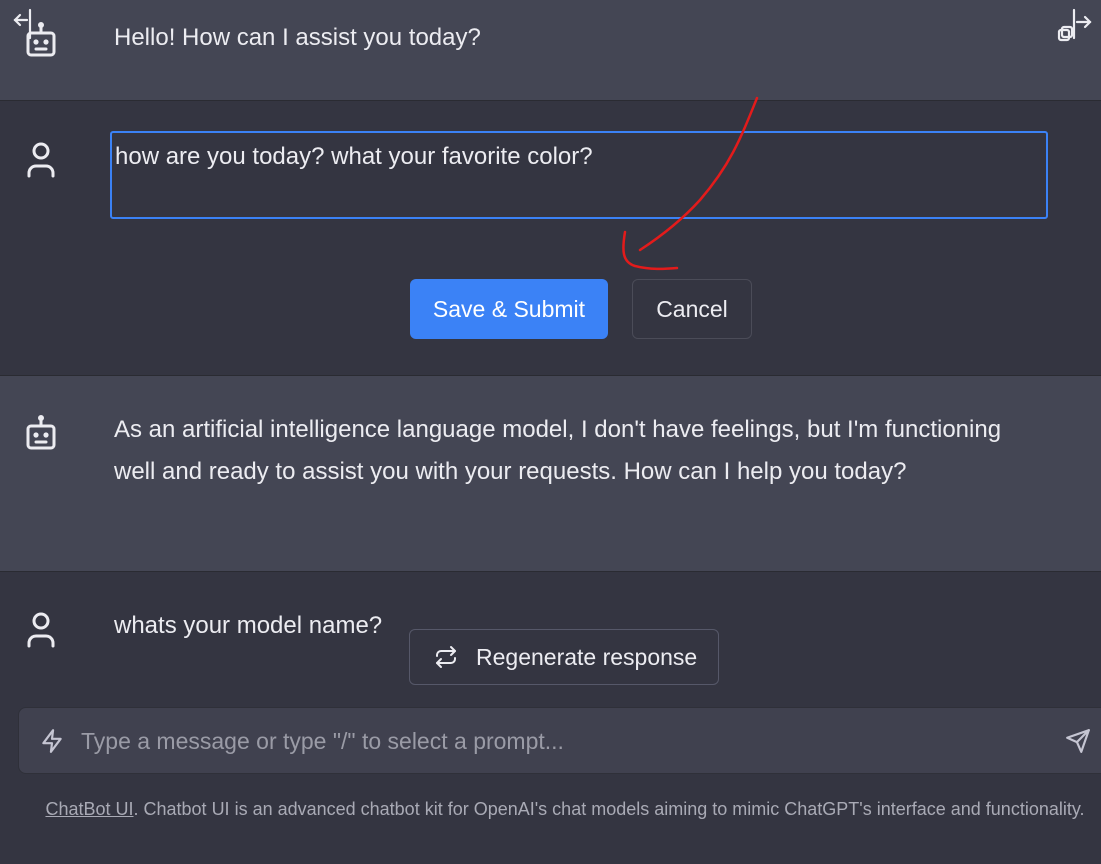 The height and width of the screenshot is (864, 1101). Describe the element at coordinates (446, 657) in the screenshot. I see `refresh-icon` at that location.